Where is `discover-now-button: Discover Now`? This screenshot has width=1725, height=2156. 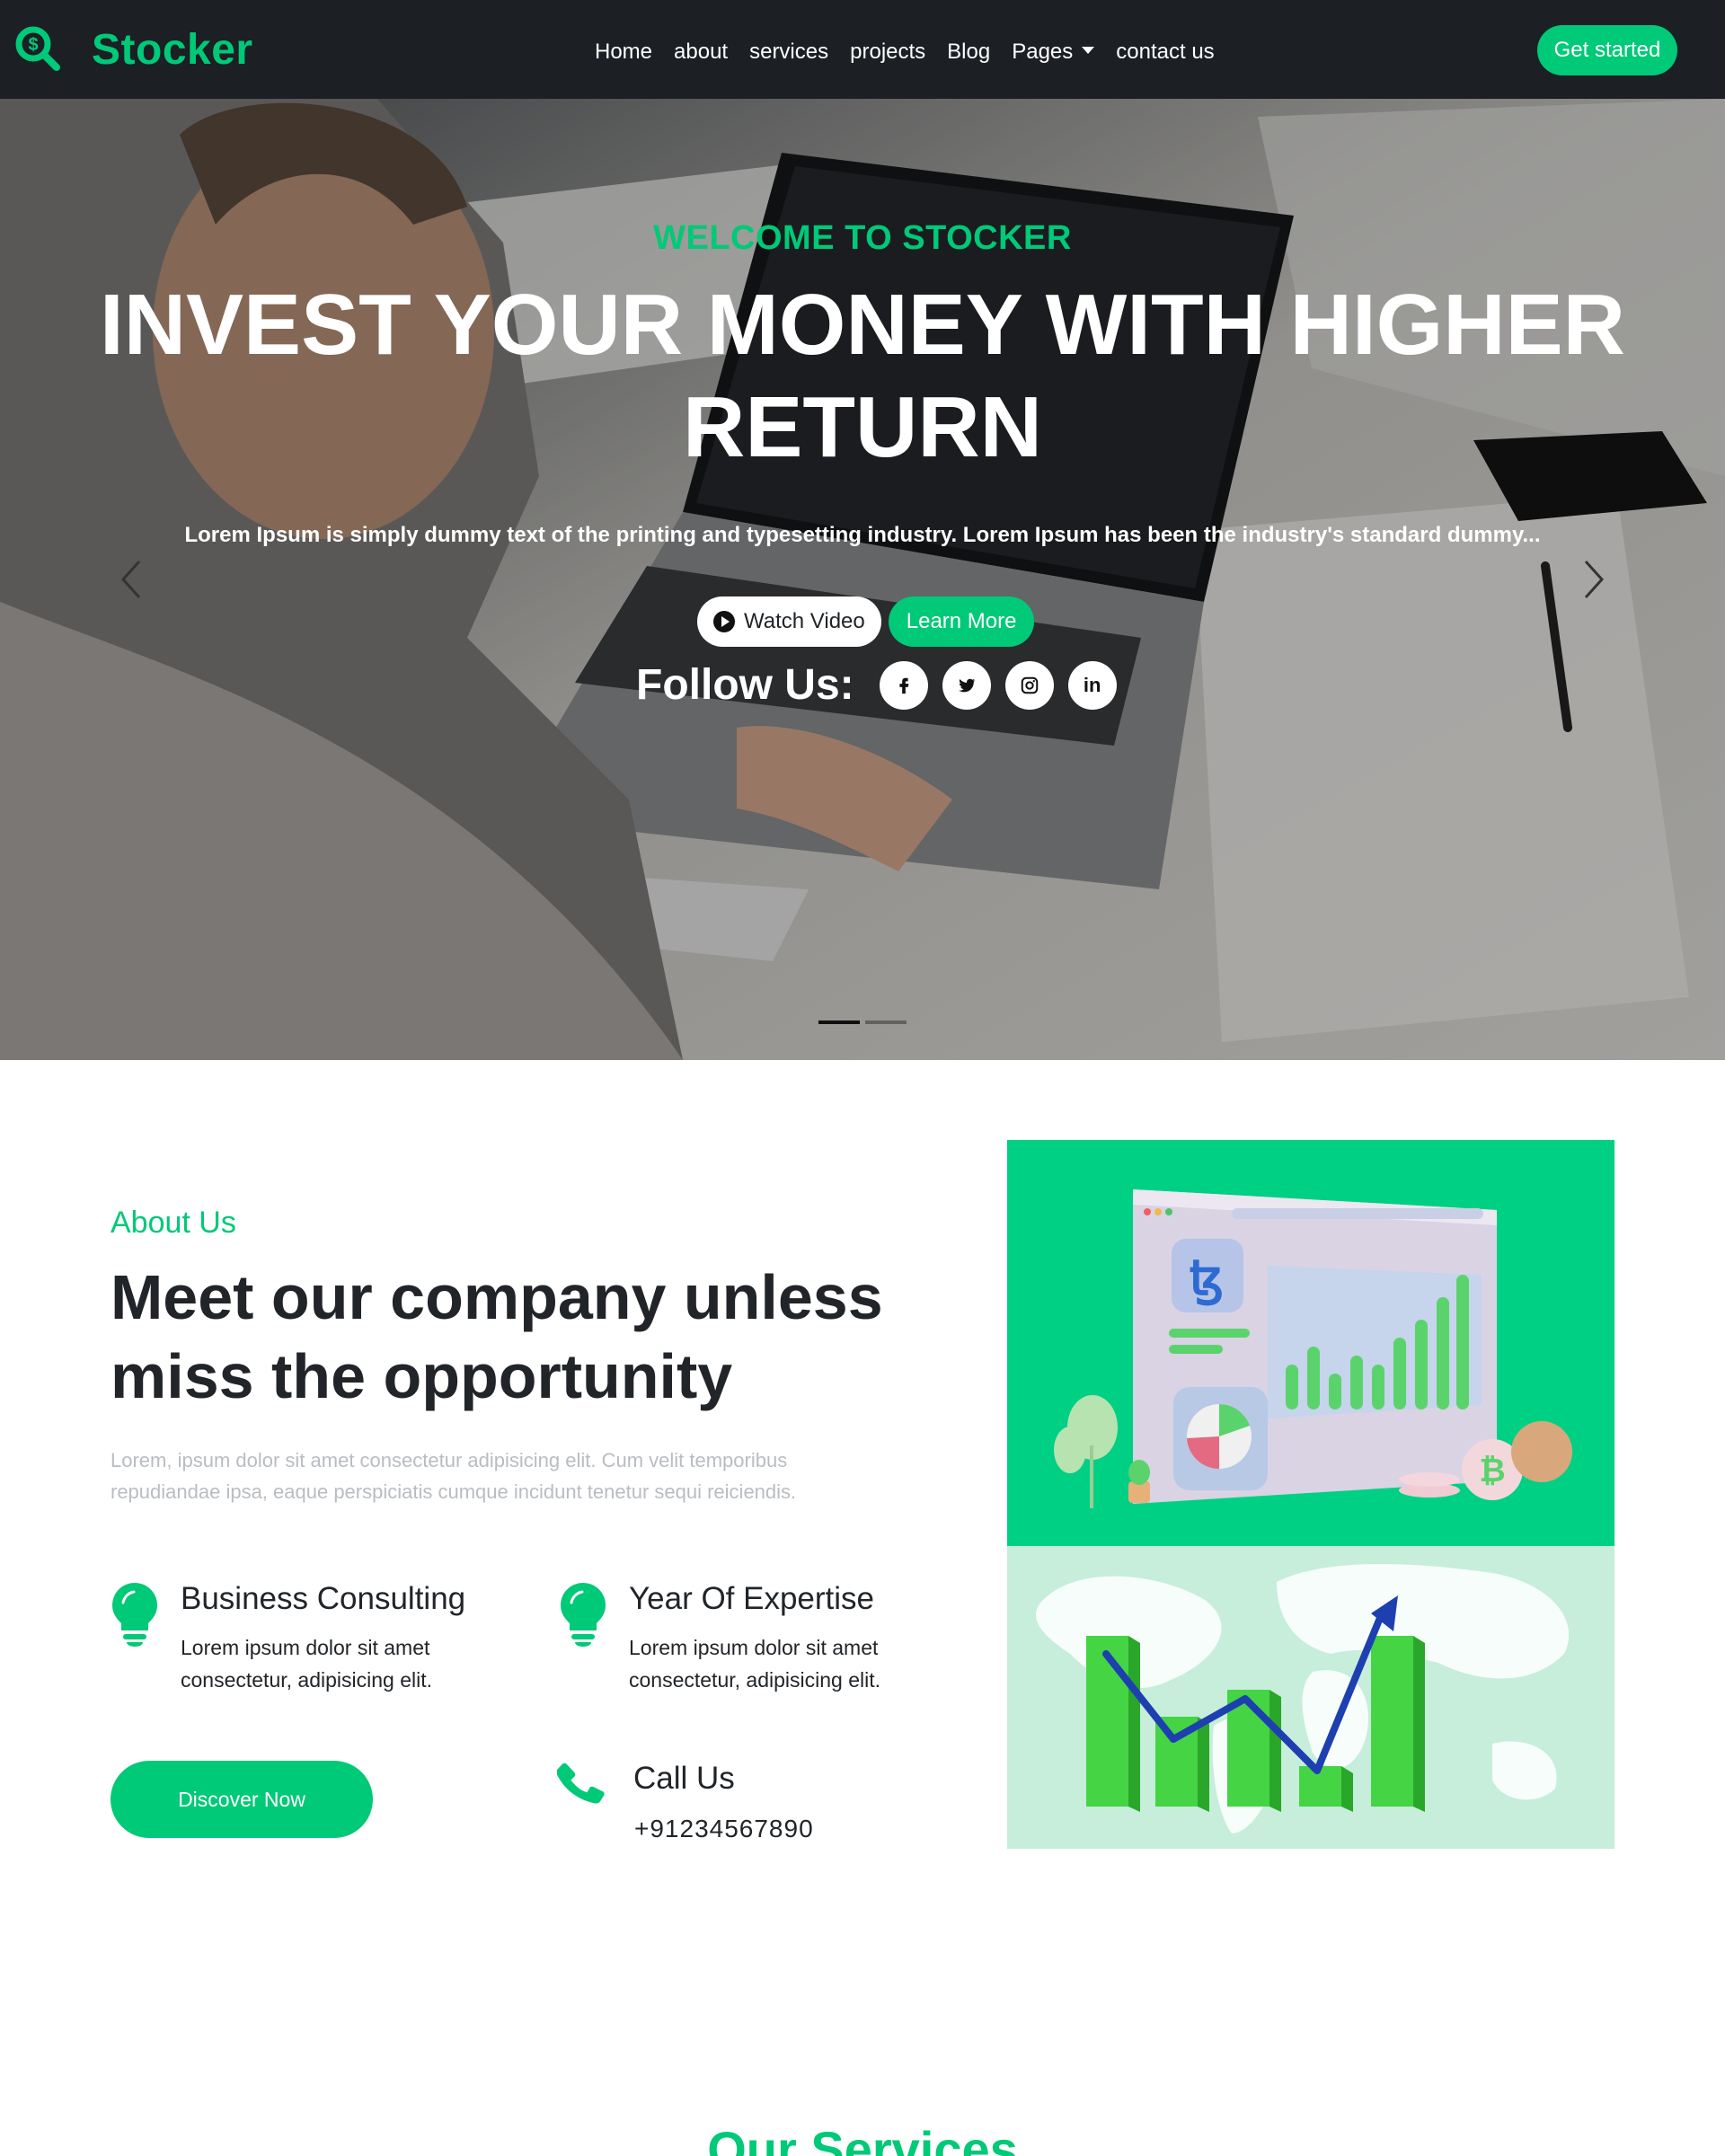
discover-now-button: Discover Now is located at coordinates (242, 1800).